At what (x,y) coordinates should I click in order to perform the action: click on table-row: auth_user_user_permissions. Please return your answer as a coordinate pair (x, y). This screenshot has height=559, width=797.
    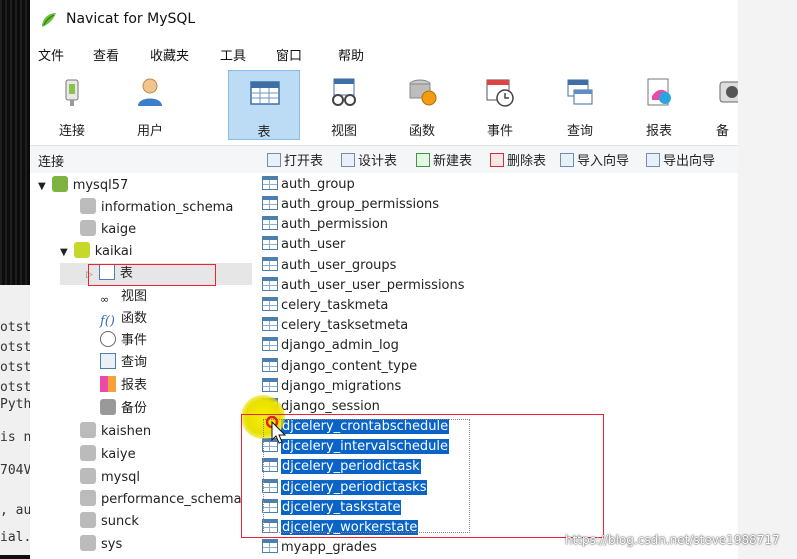
    Looking at the image, I should click on (363, 286).